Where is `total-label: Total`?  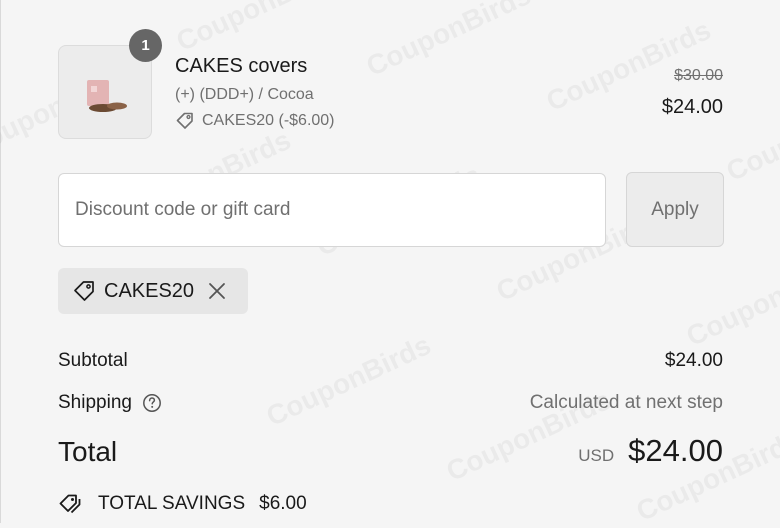
total-label: Total is located at coordinates (88, 451).